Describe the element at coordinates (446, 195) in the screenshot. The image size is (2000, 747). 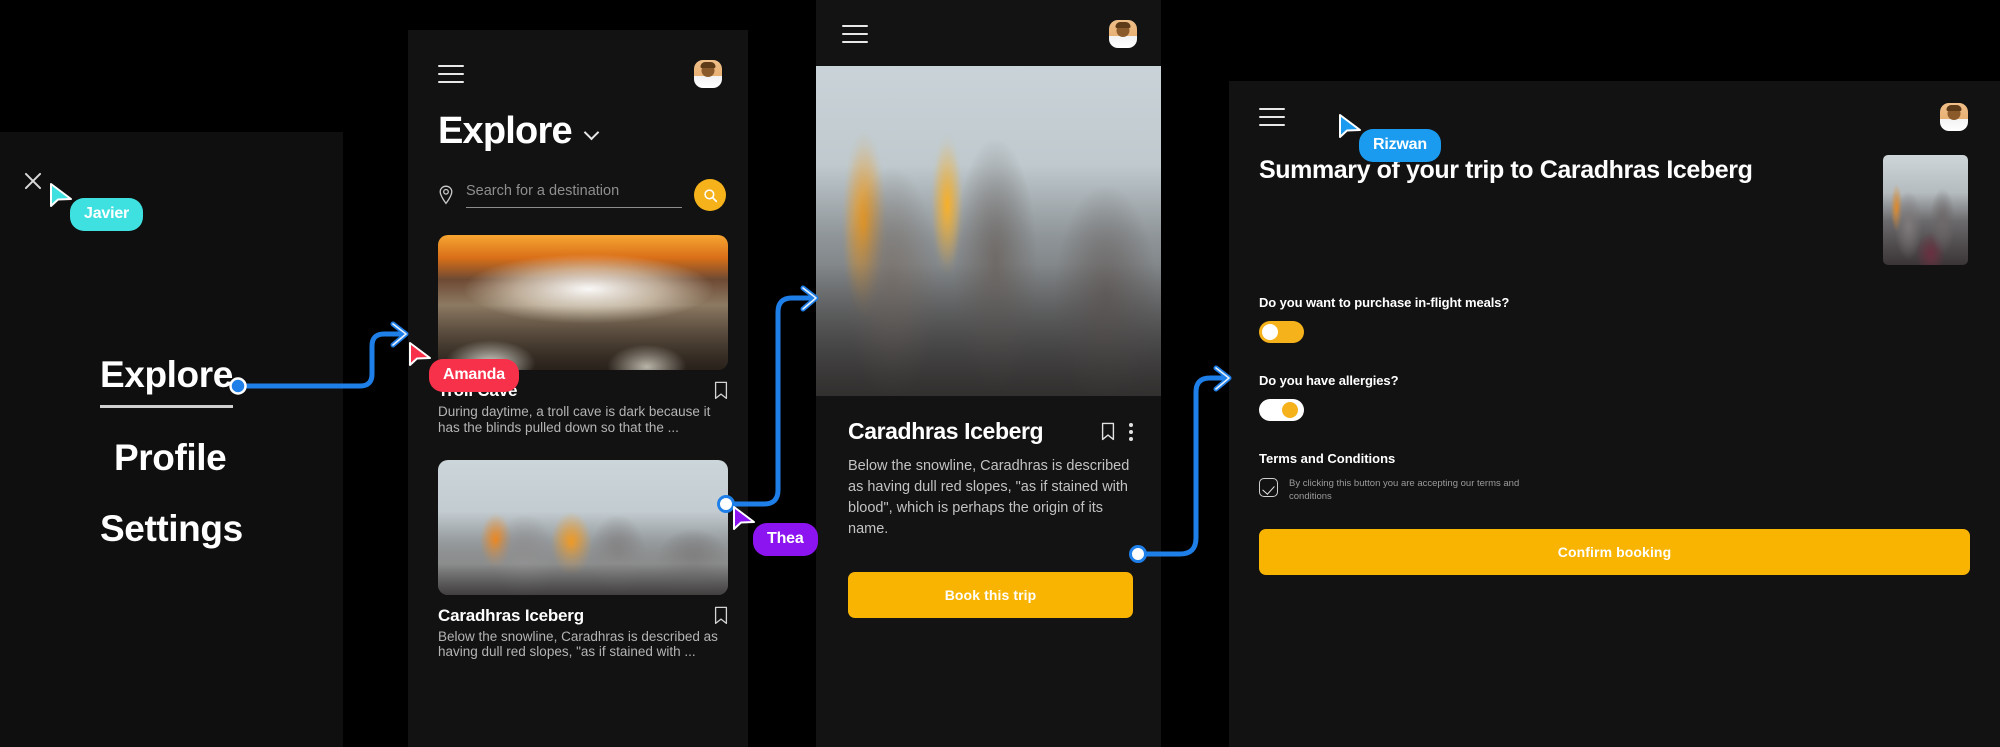
I see `location-pin-icon` at that location.